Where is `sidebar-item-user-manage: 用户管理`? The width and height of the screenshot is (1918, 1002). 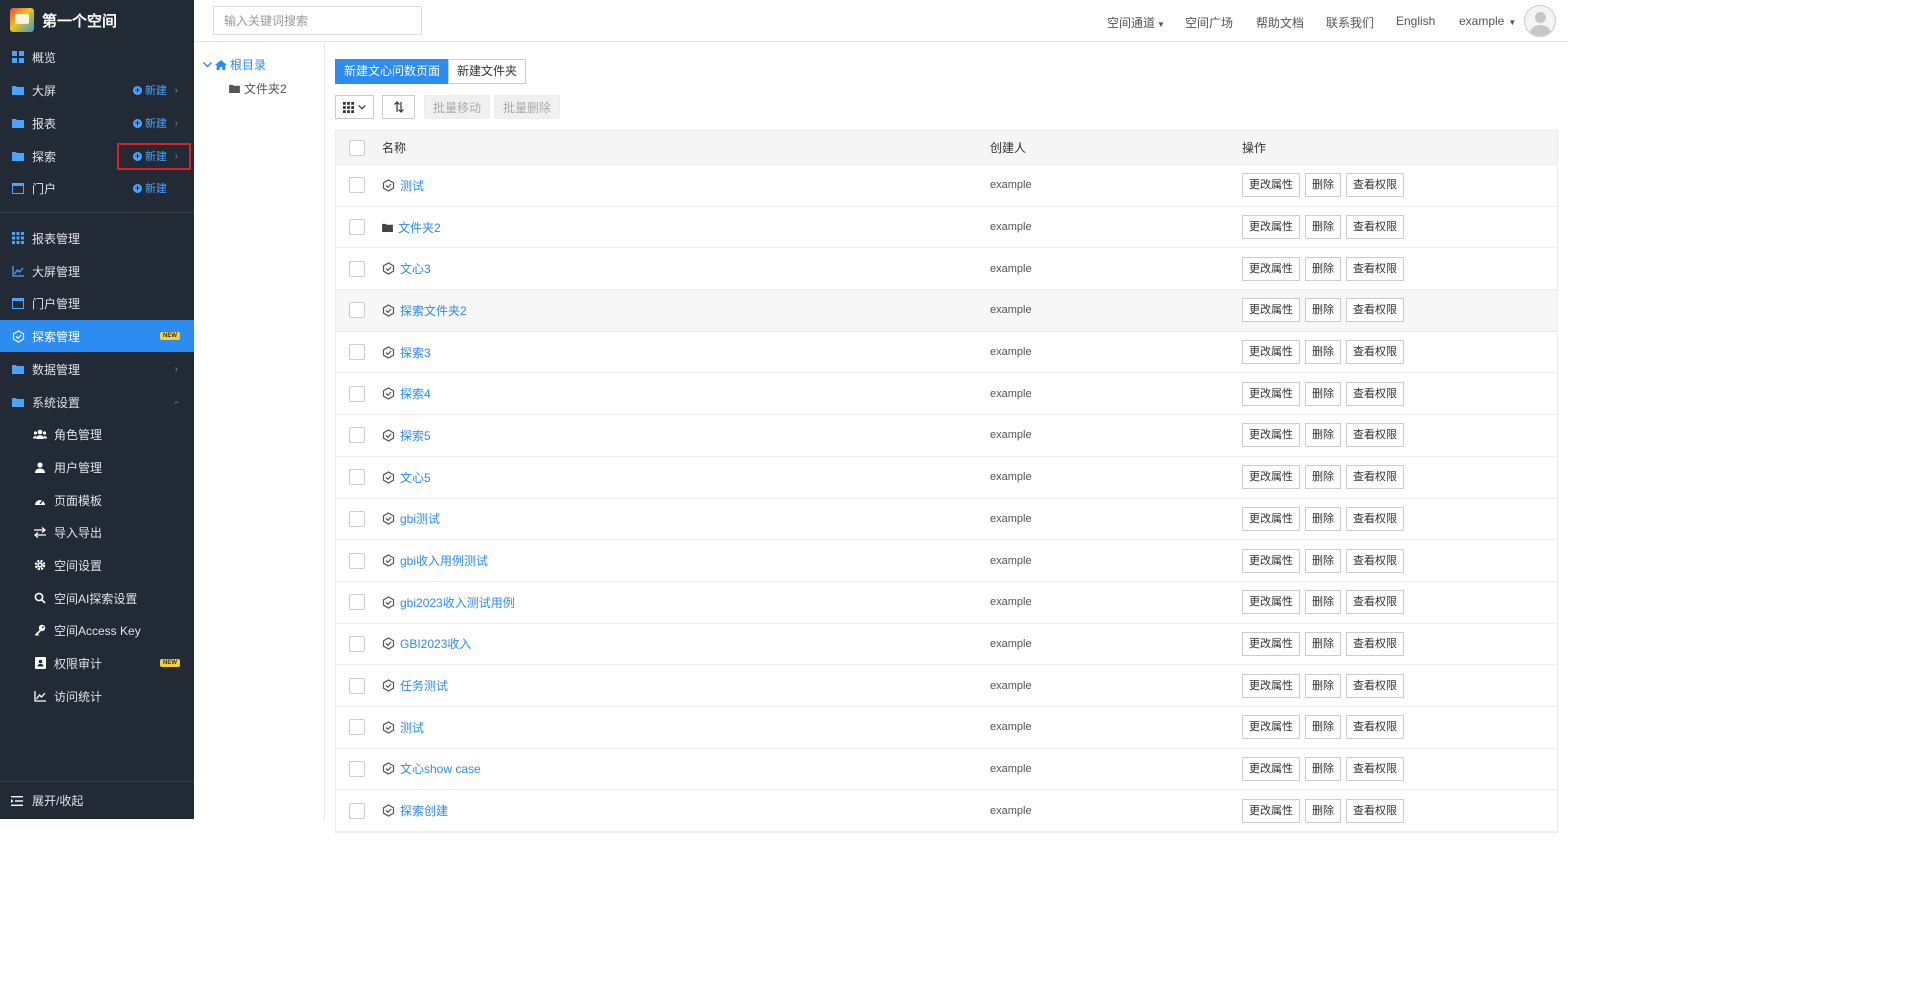
sidebar-item-user-manage: 用户管理 is located at coordinates (97, 467).